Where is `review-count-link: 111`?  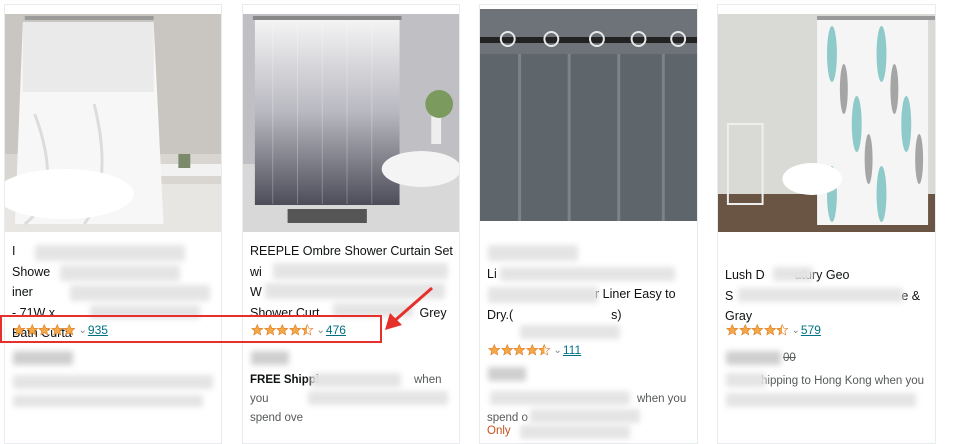
review-count-link: 111 is located at coordinates (572, 350).